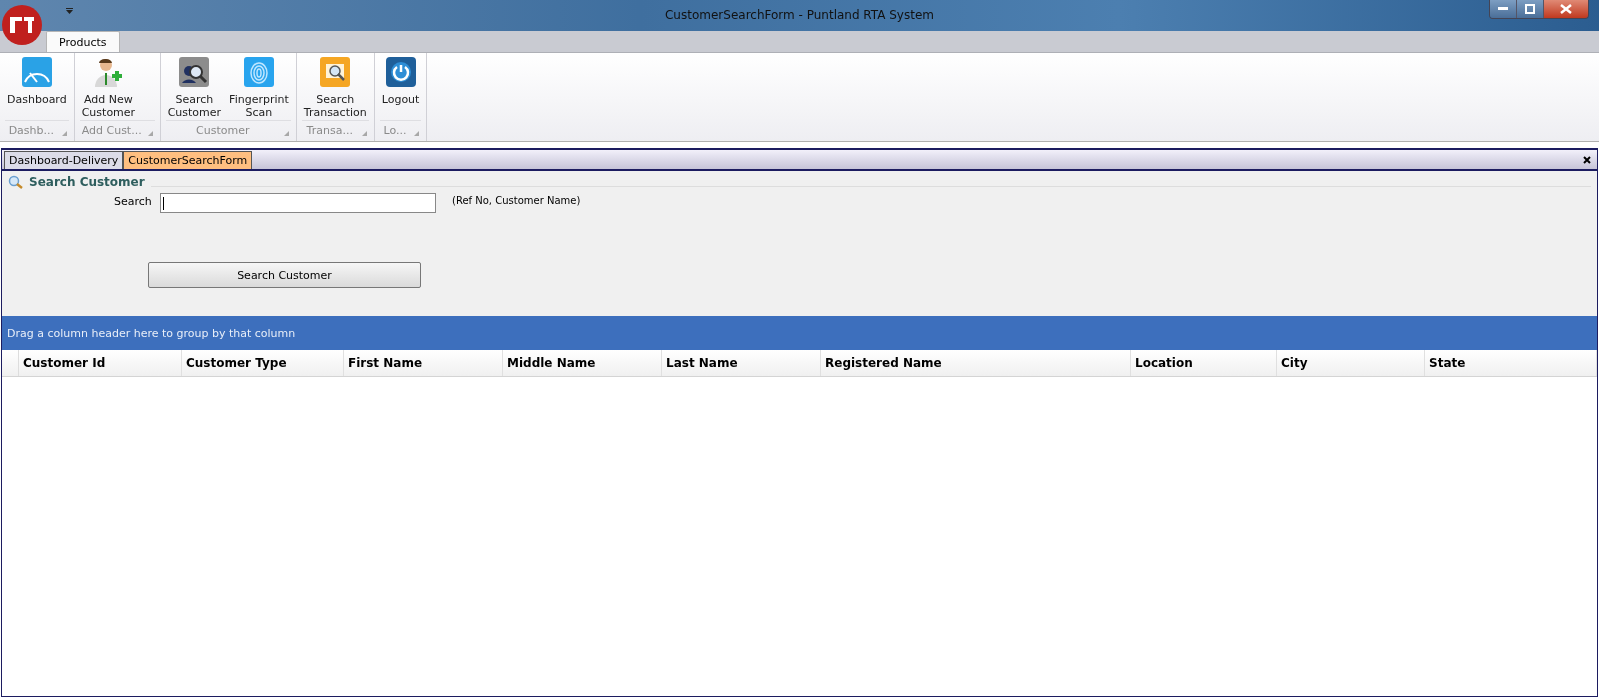 This screenshot has width=1599, height=697. What do you see at coordinates (423, 363) in the screenshot?
I see `column-header: First Name` at bounding box center [423, 363].